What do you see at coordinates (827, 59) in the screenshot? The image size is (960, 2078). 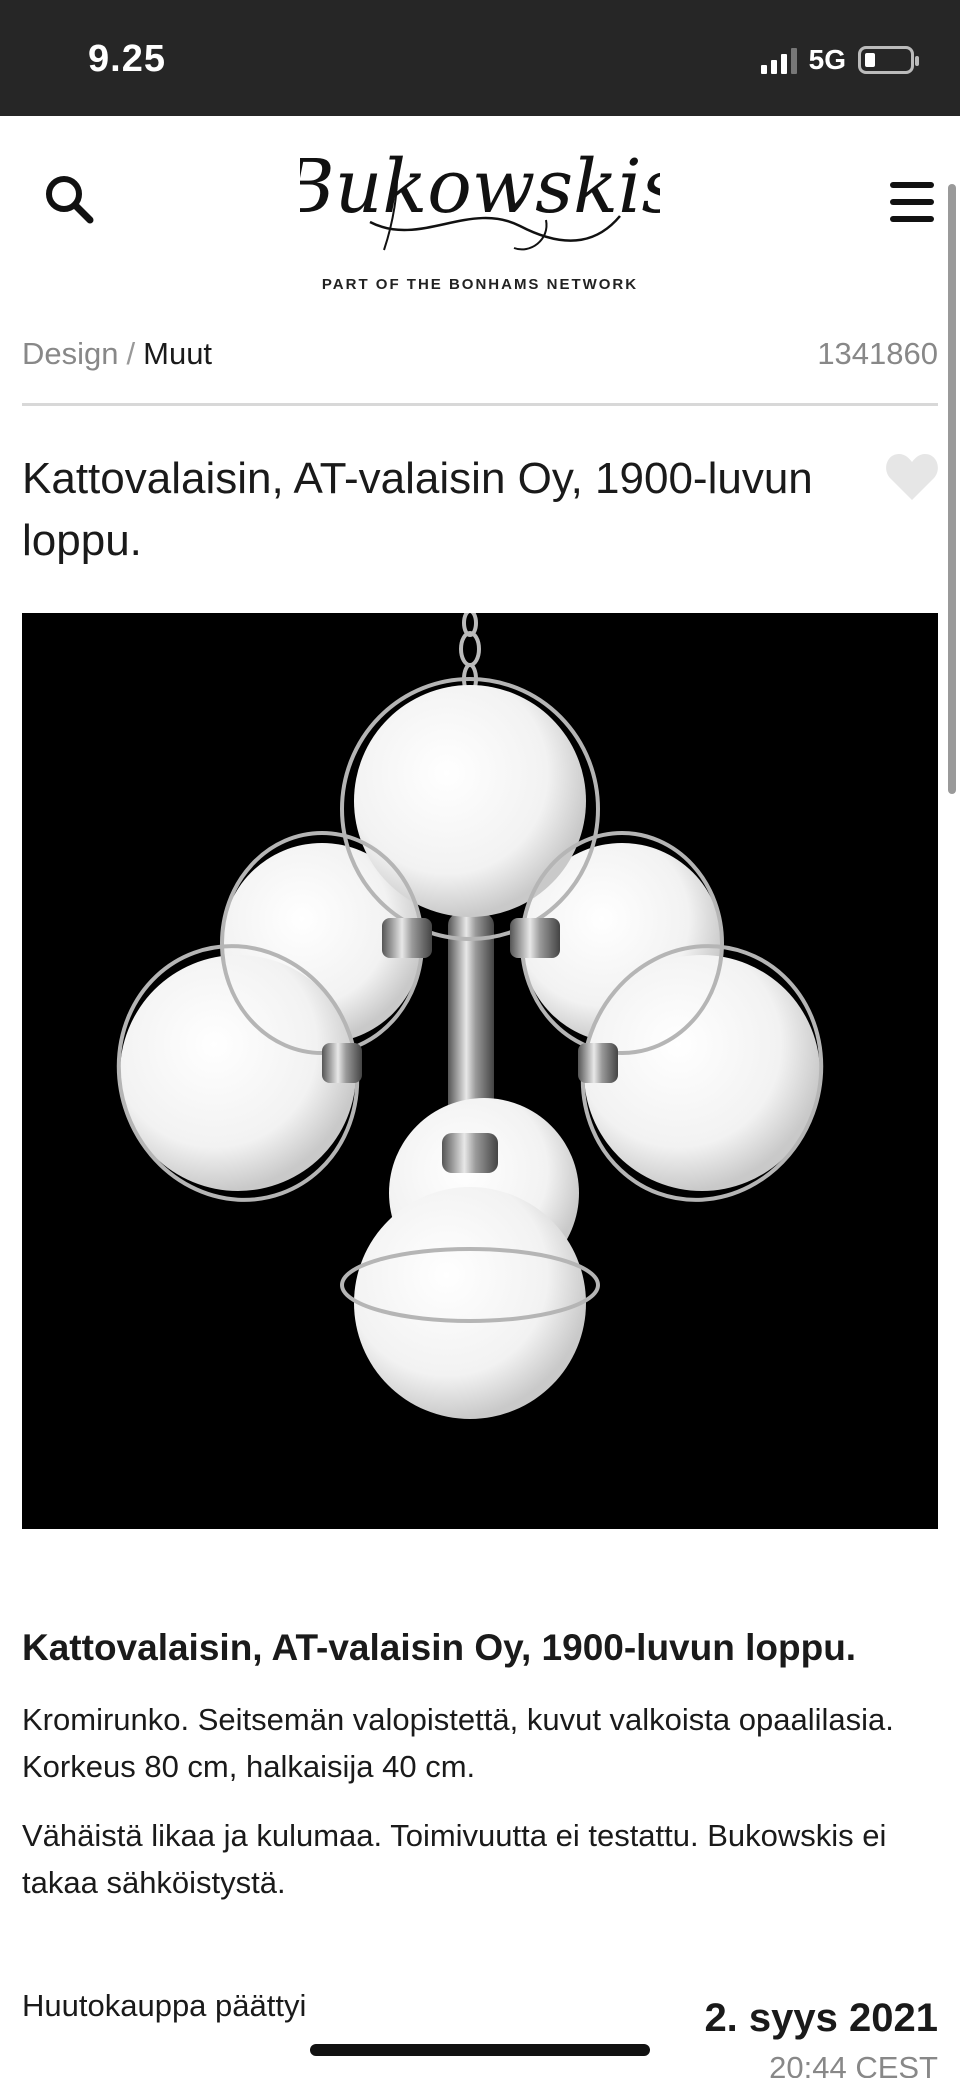 I see `network-type: 5G` at bounding box center [827, 59].